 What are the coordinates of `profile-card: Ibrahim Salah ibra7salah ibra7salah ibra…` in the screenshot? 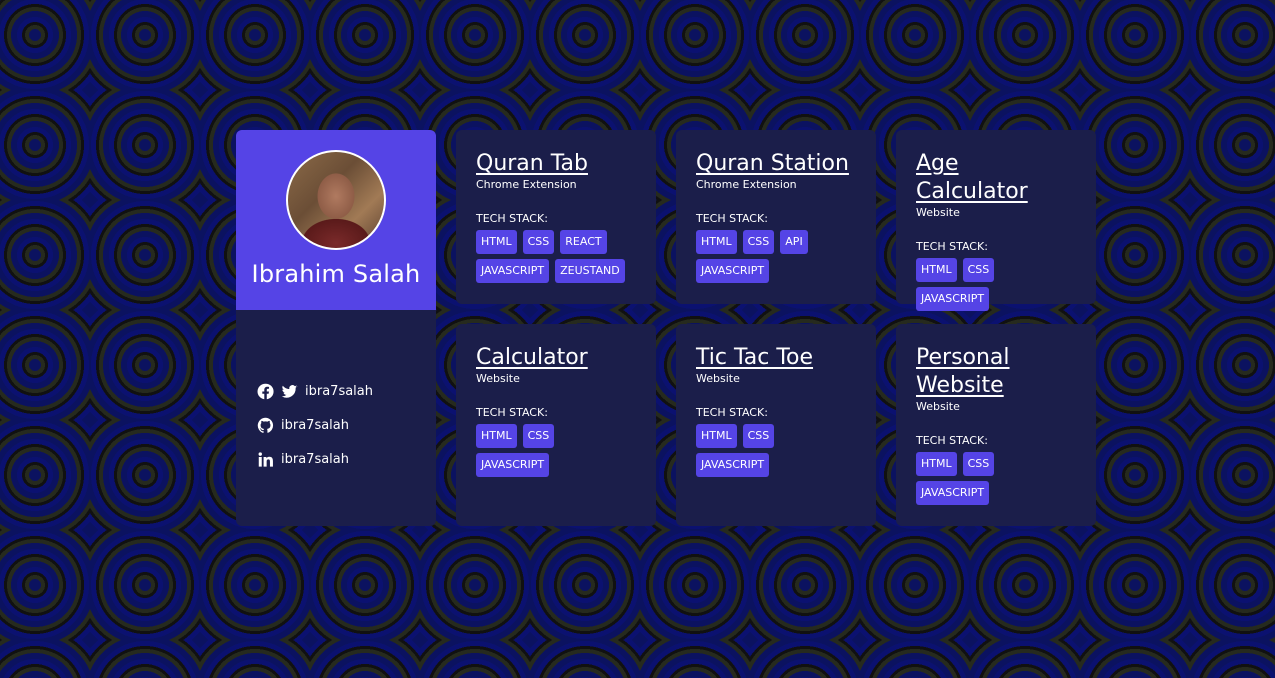 It's located at (336, 328).